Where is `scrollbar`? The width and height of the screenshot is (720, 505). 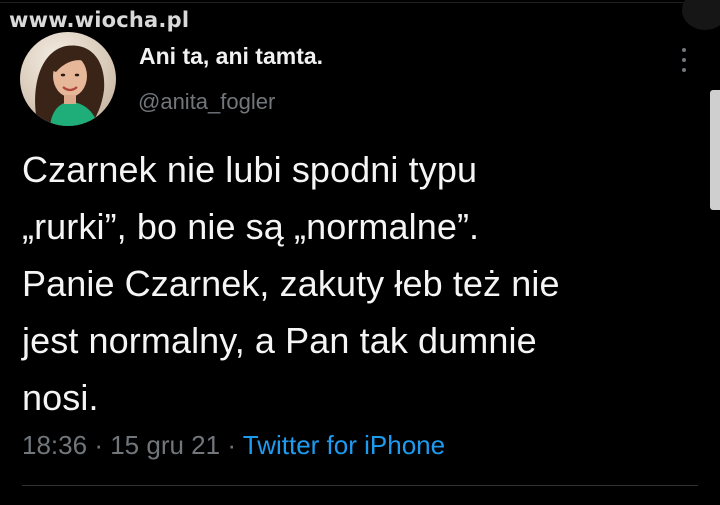
scrollbar is located at coordinates (715, 150).